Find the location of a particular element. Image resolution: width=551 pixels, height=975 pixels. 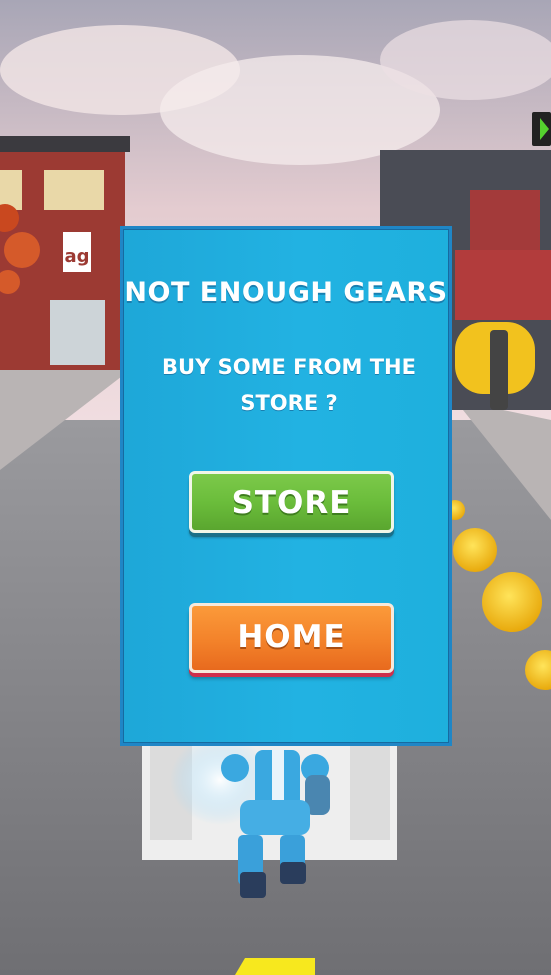

dialog-title: NOT ENOUGH GEARS is located at coordinates (286, 292).